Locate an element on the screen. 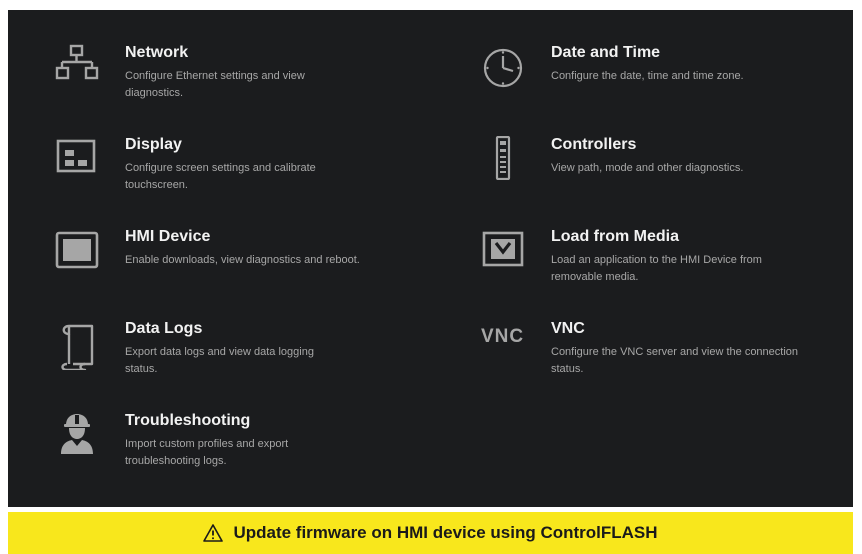 The height and width of the screenshot is (554, 862). tile-vnc-title: VNC is located at coordinates (568, 328).